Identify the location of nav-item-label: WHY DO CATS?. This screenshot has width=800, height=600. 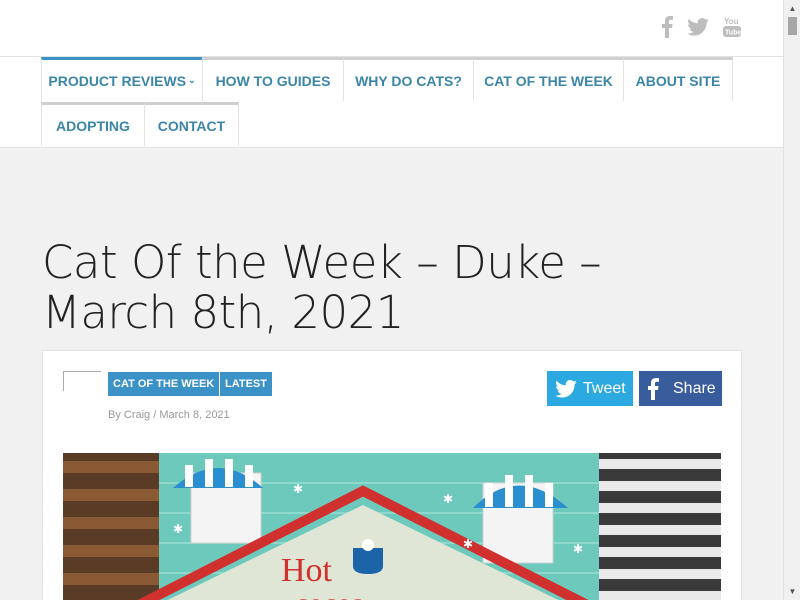
(408, 80).